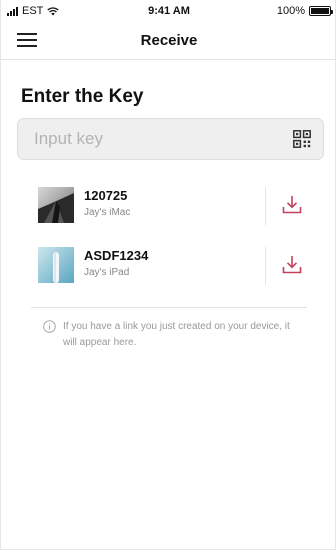  What do you see at coordinates (302, 139) in the screenshot?
I see `qr-code-icon` at bounding box center [302, 139].